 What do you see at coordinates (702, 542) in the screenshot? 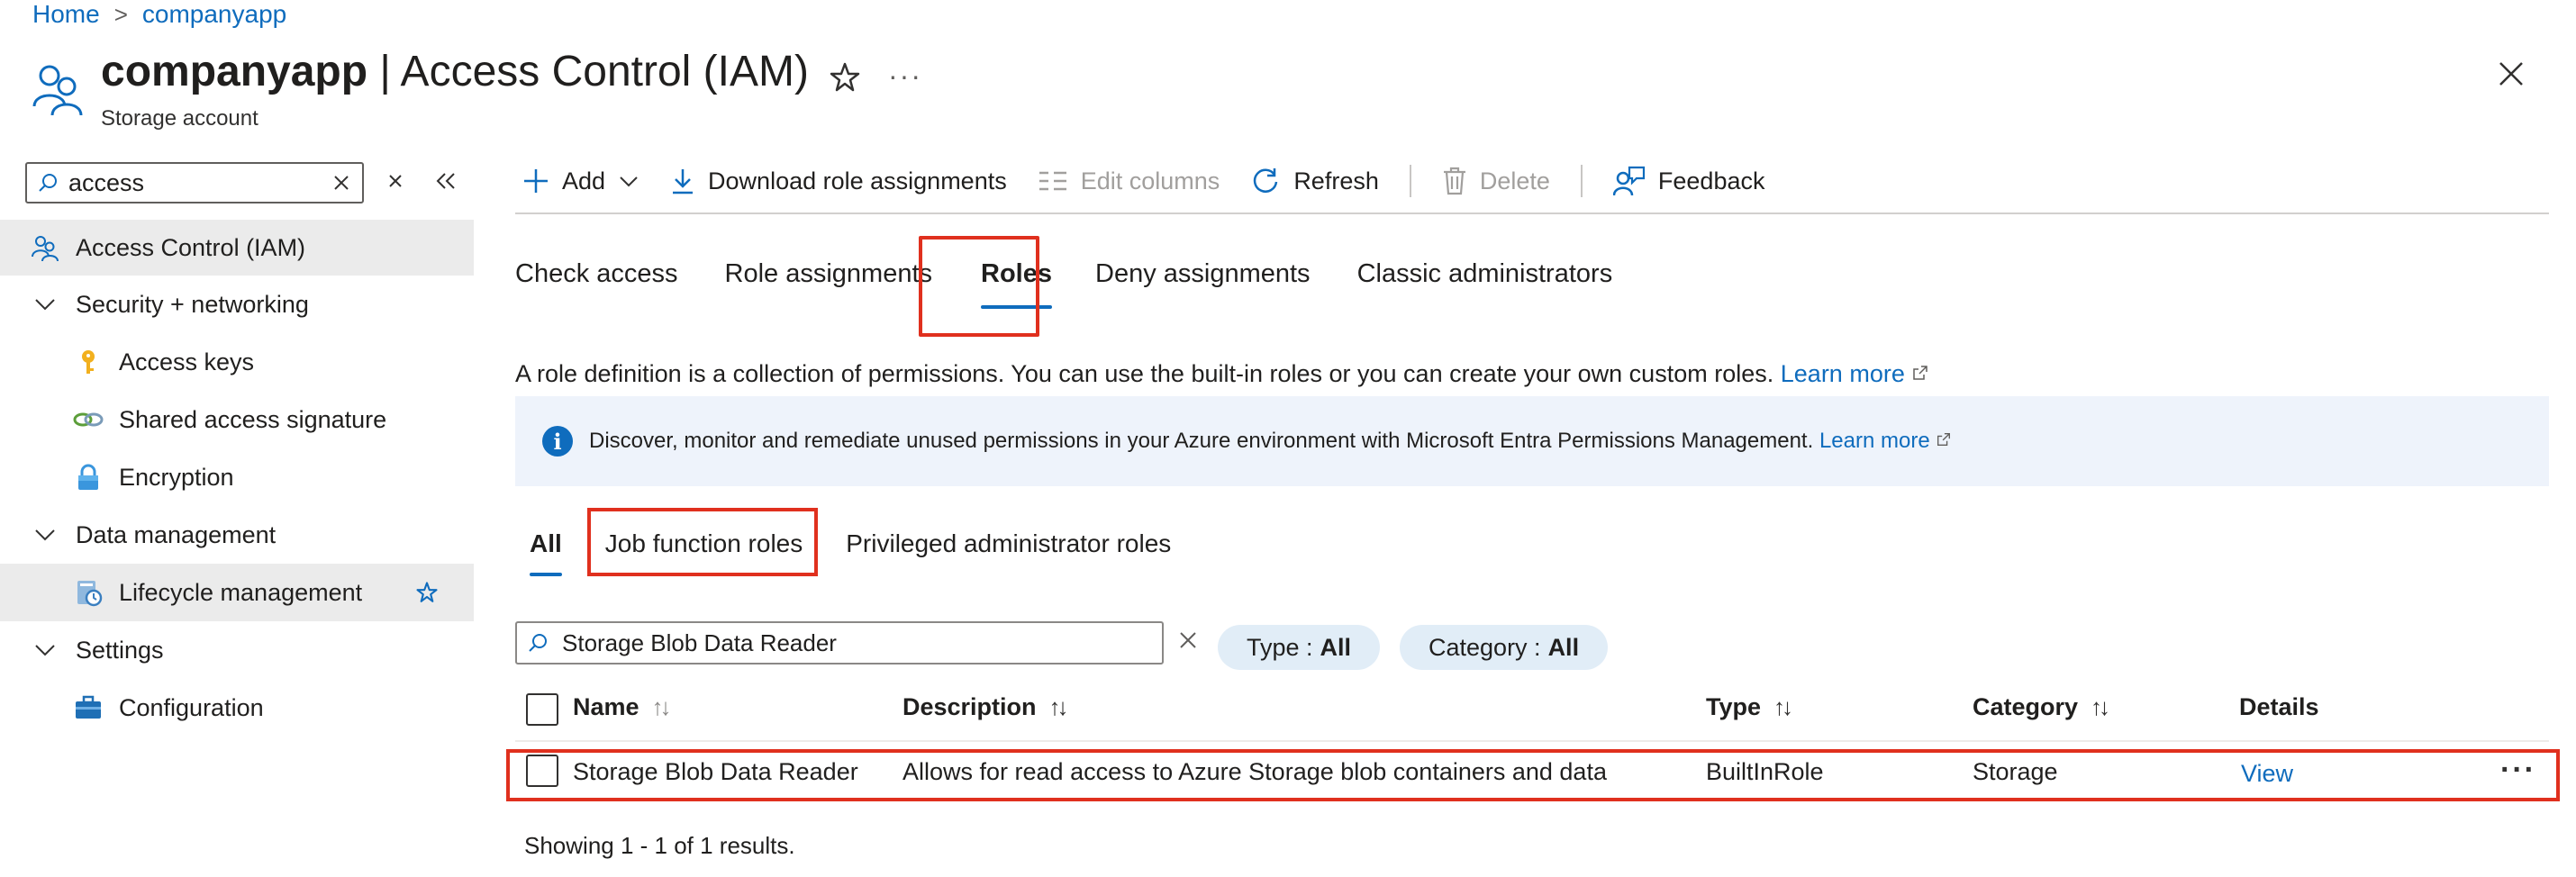
I see `job-function-roles-highlight` at bounding box center [702, 542].